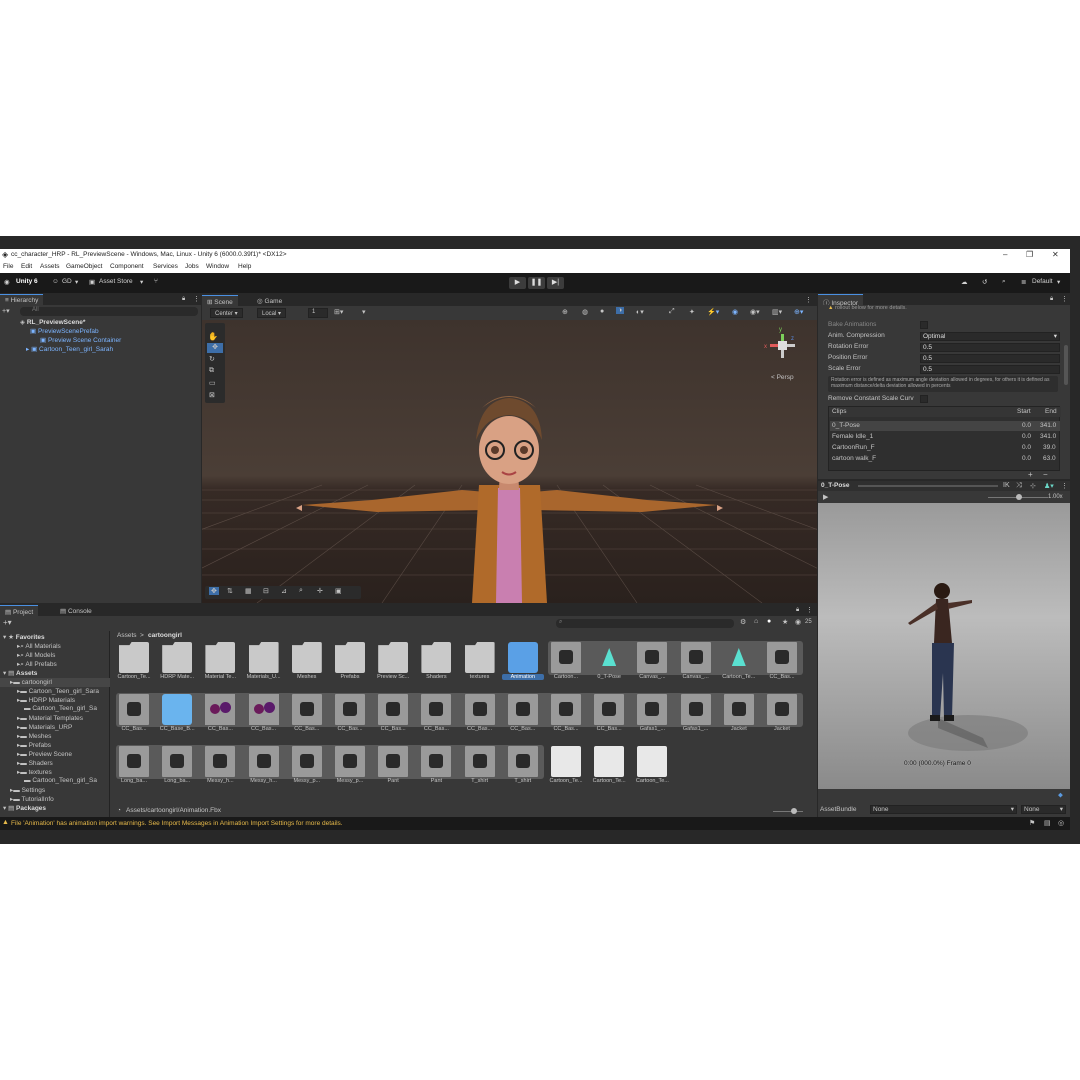 The width and height of the screenshot is (1080, 1080). Describe the element at coordinates (307, 666) in the screenshot. I see `asset-item: Meshes` at that location.